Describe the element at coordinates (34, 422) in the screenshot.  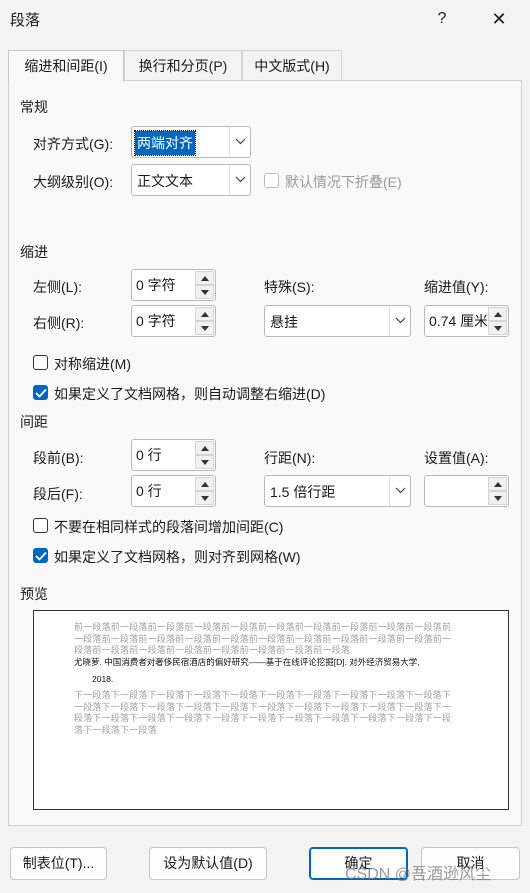
I see `section-spacing-title: 间距` at that location.